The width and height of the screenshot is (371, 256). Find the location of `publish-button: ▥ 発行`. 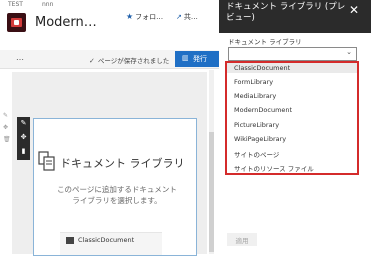

publish-button: ▥ 発行 is located at coordinates (197, 59).